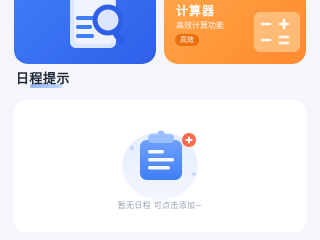 This screenshot has width=320, height=240. Describe the element at coordinates (98, 24) in the screenshot. I see `document-search-icon` at that location.